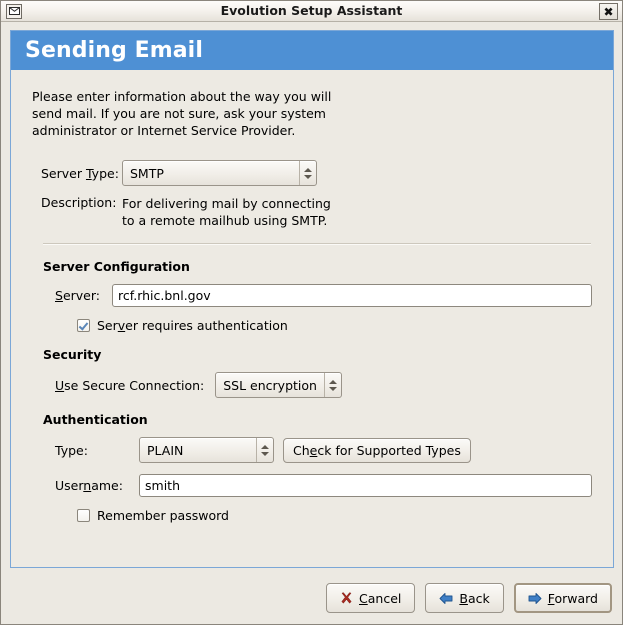 This screenshot has height=625, width=623. I want to click on envelope-icon, so click(14, 11).